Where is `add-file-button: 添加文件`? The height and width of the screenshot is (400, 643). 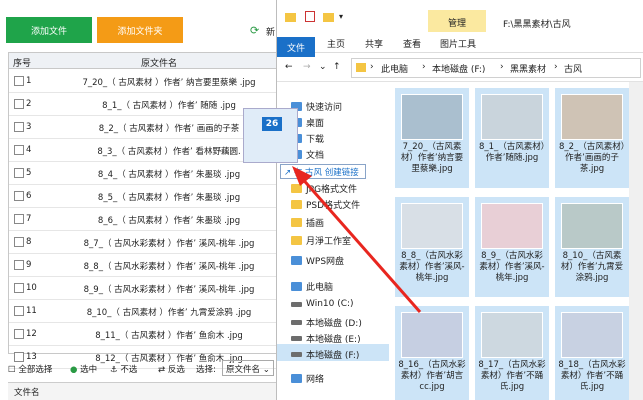
add-file-button: 添加文件 is located at coordinates (49, 30).